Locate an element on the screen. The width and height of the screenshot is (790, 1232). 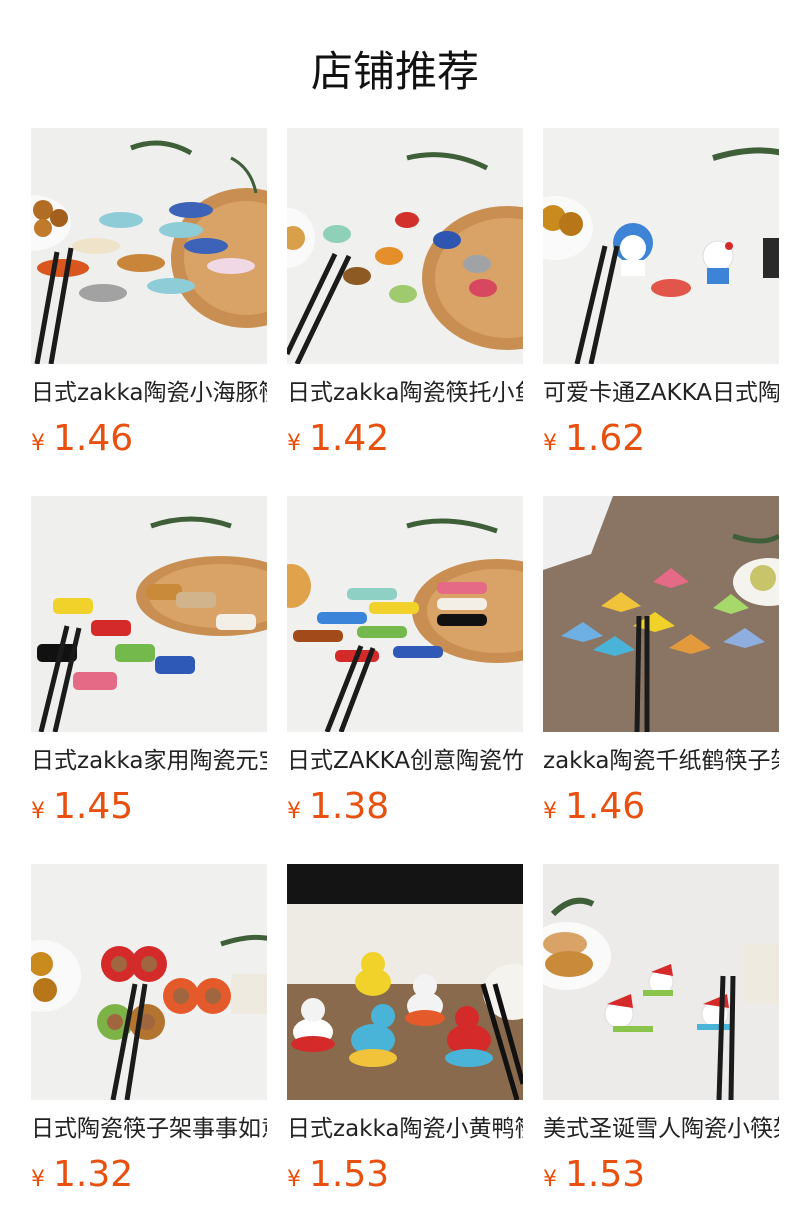
product-card: zakka陶瓷千纸鹤筷子架 ¥1.46 is located at coordinates (661, 661).